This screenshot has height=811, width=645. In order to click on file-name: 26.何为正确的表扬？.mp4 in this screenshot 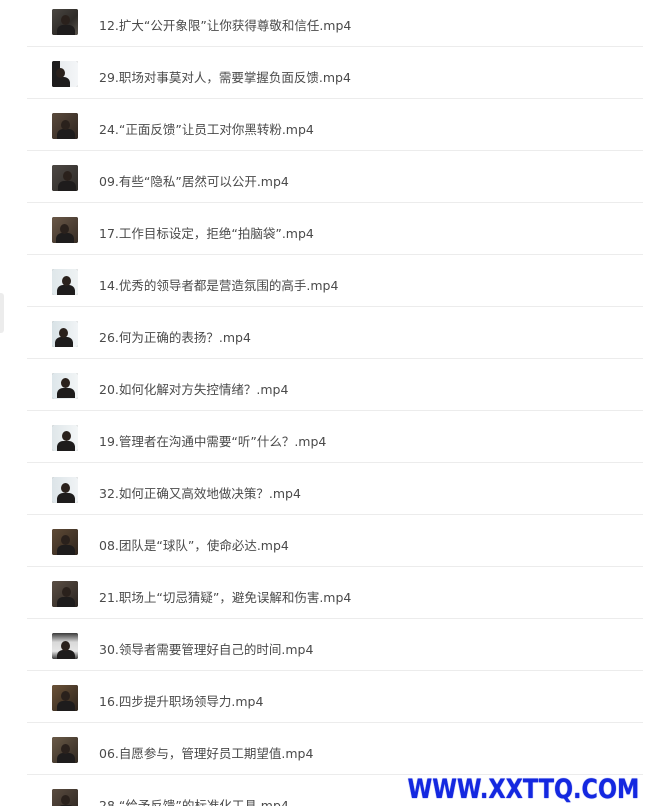, I will do `click(175, 338)`.